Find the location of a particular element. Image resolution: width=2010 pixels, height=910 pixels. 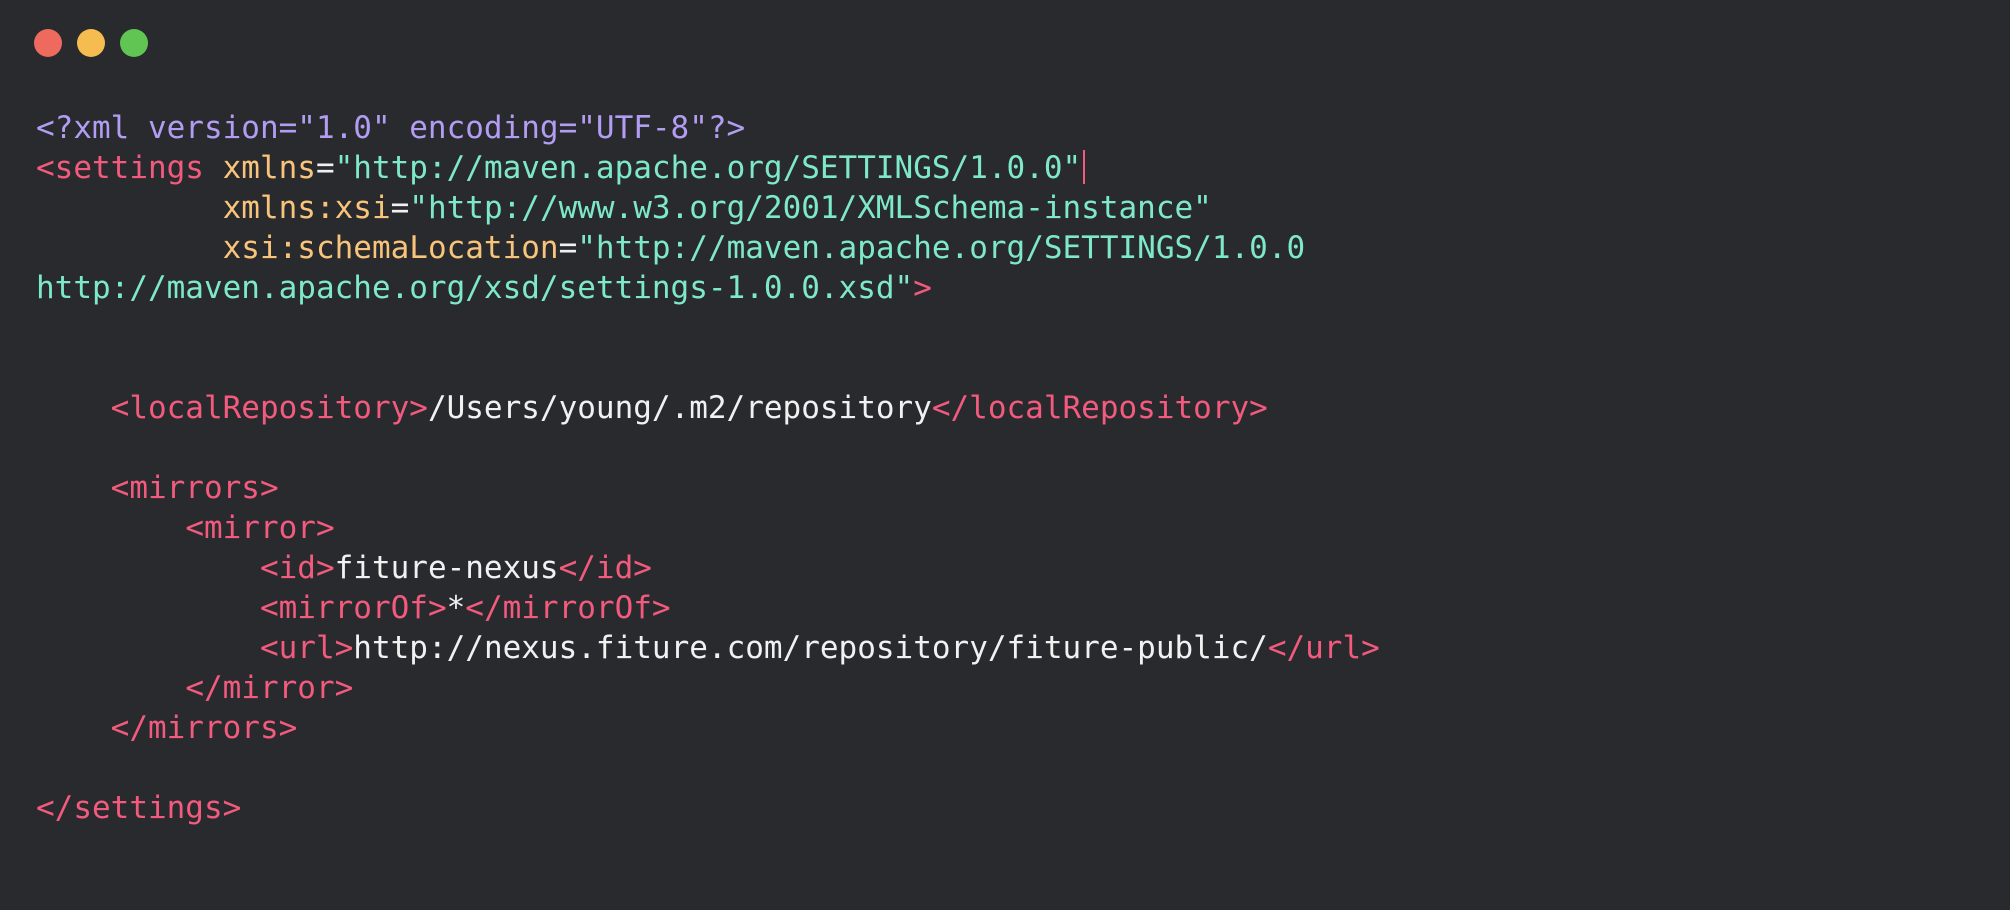

xml-tag: <mirrorOf> is located at coordinates (353, 608).